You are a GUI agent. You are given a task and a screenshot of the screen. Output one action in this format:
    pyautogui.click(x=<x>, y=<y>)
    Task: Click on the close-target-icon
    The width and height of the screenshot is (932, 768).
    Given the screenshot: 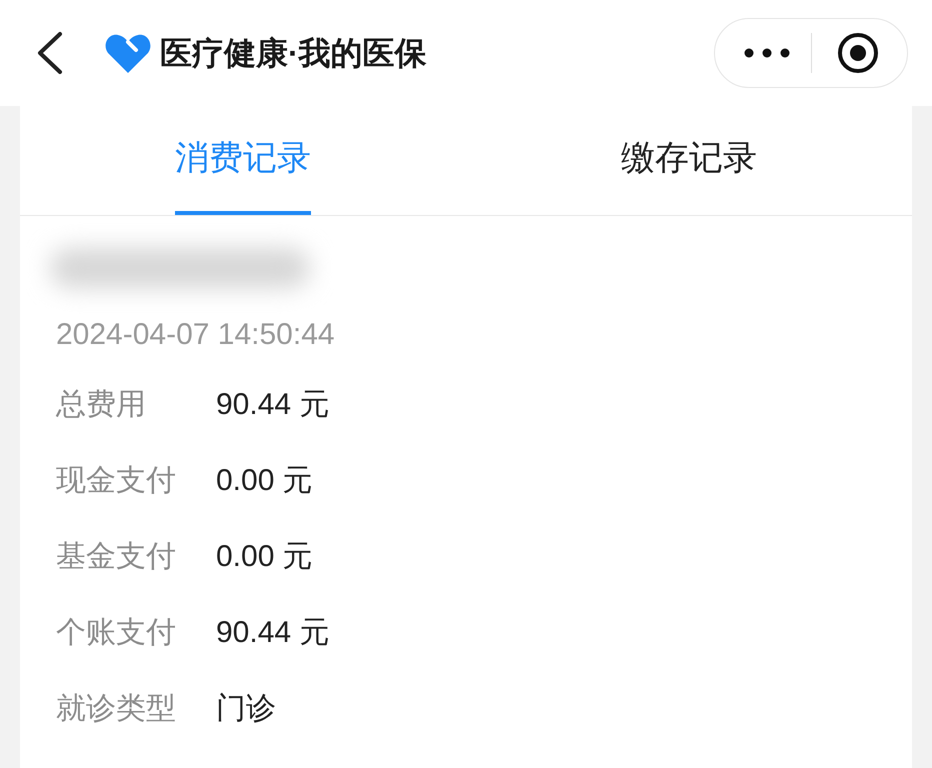 What is the action you would take?
    pyautogui.click(x=858, y=53)
    